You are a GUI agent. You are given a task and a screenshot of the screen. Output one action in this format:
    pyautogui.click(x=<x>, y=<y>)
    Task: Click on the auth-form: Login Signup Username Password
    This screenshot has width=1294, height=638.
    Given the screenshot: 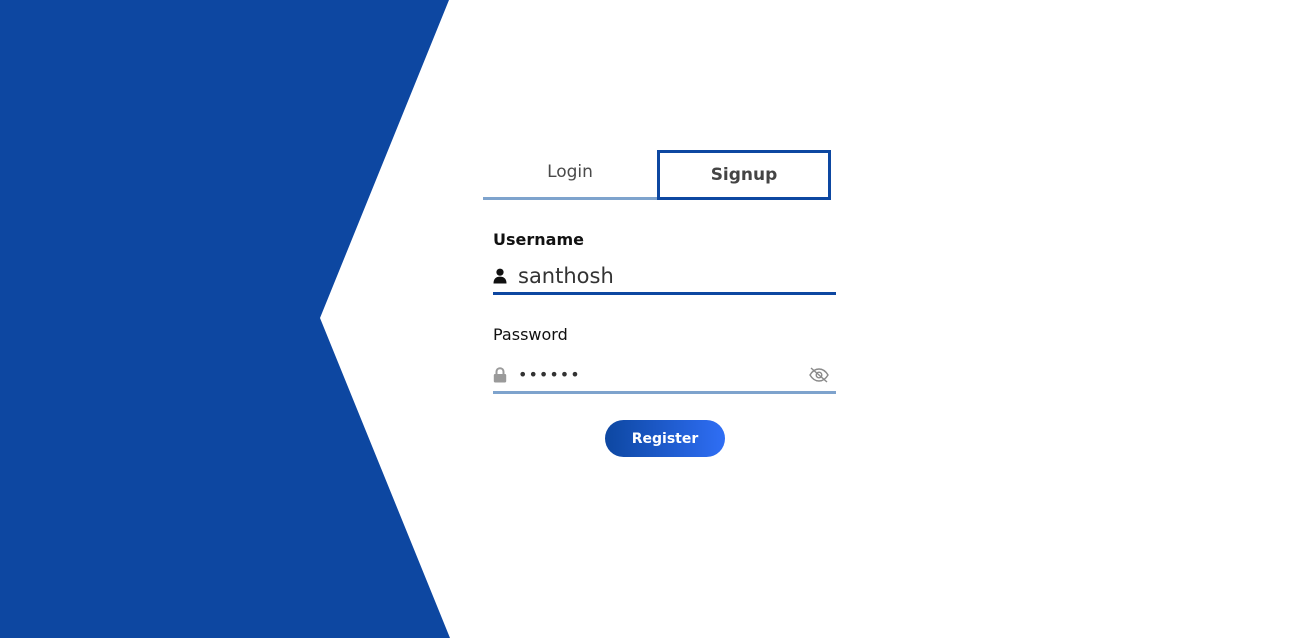 What is the action you would take?
    pyautogui.click(x=659, y=303)
    